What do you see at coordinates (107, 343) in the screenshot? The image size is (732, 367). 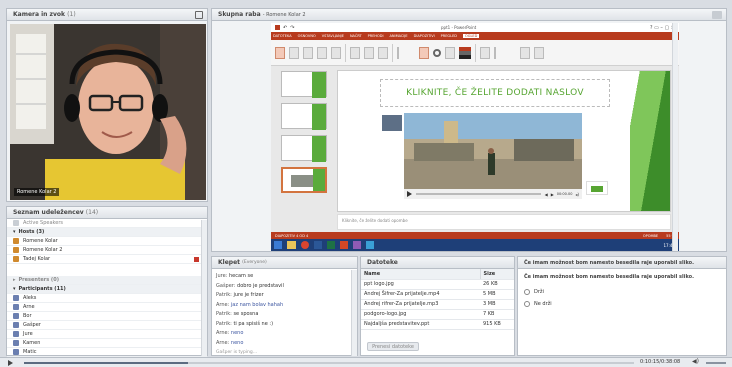 I see `participant-row: Kamen` at bounding box center [107, 343].